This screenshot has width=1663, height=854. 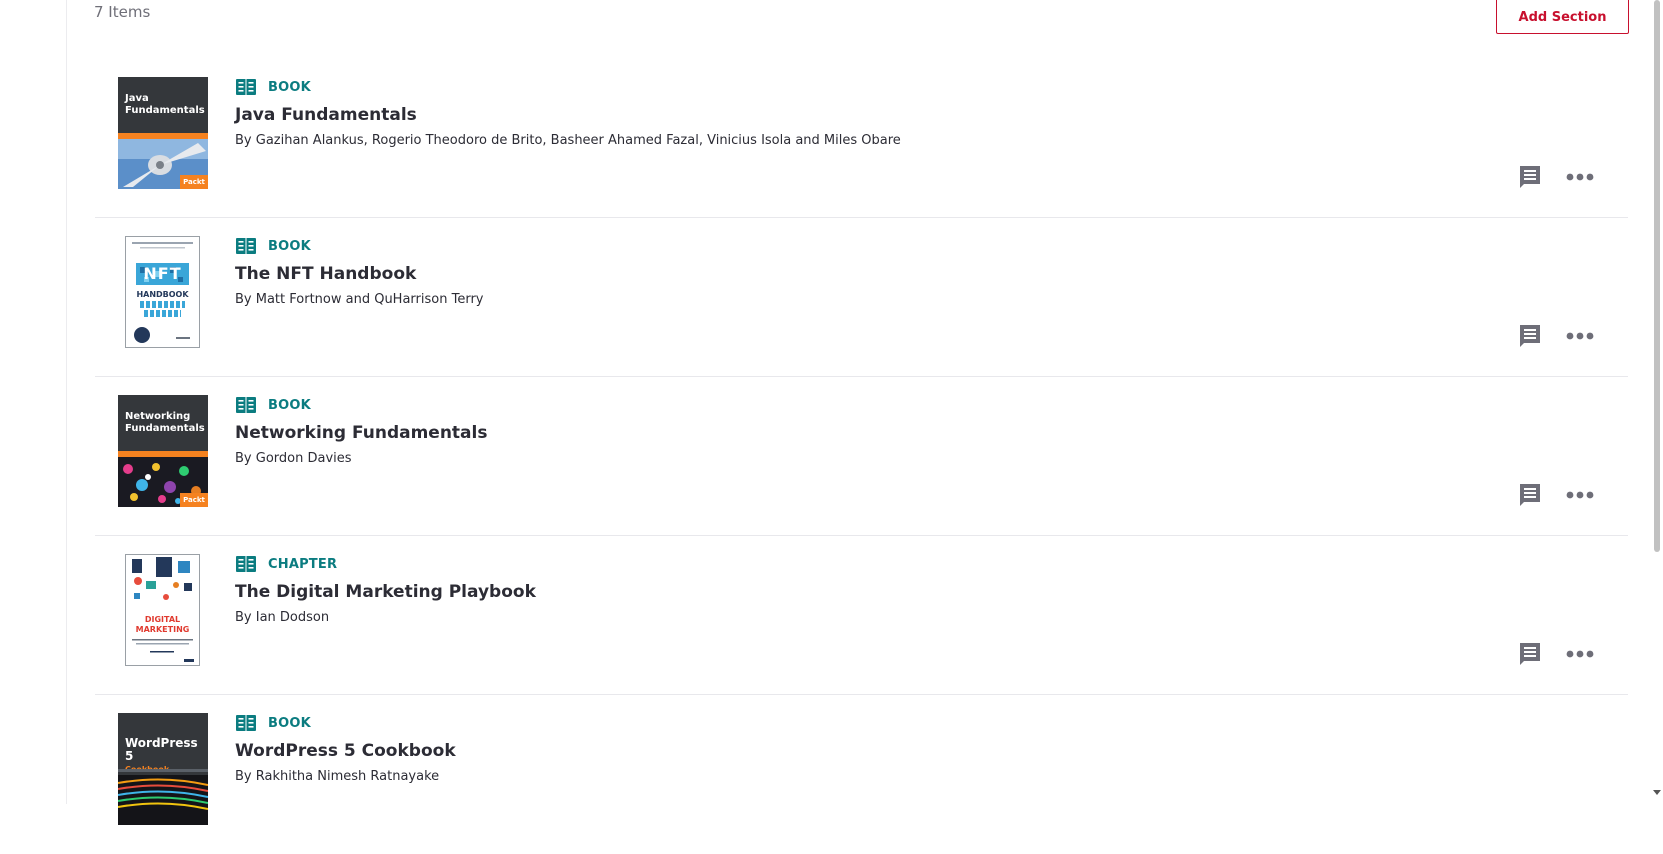 I want to click on cover-title: DIGITAL MARKETING, so click(x=162, y=624).